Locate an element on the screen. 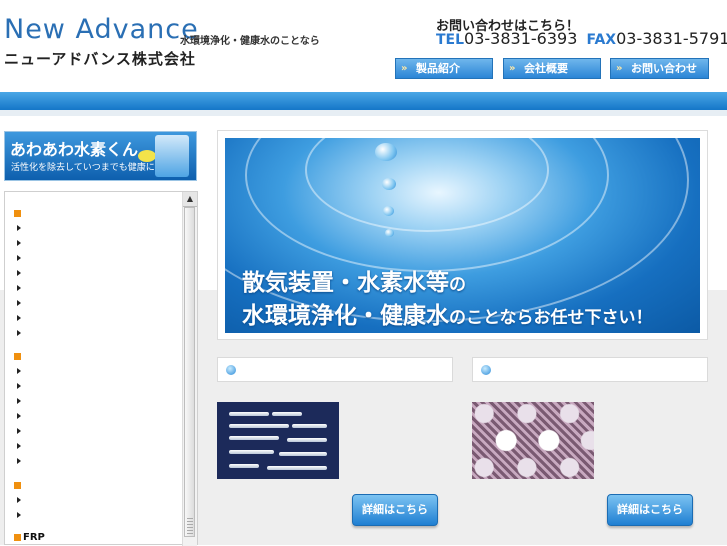 The height and width of the screenshot is (546, 727). bubble-icon is located at coordinates (147, 156).